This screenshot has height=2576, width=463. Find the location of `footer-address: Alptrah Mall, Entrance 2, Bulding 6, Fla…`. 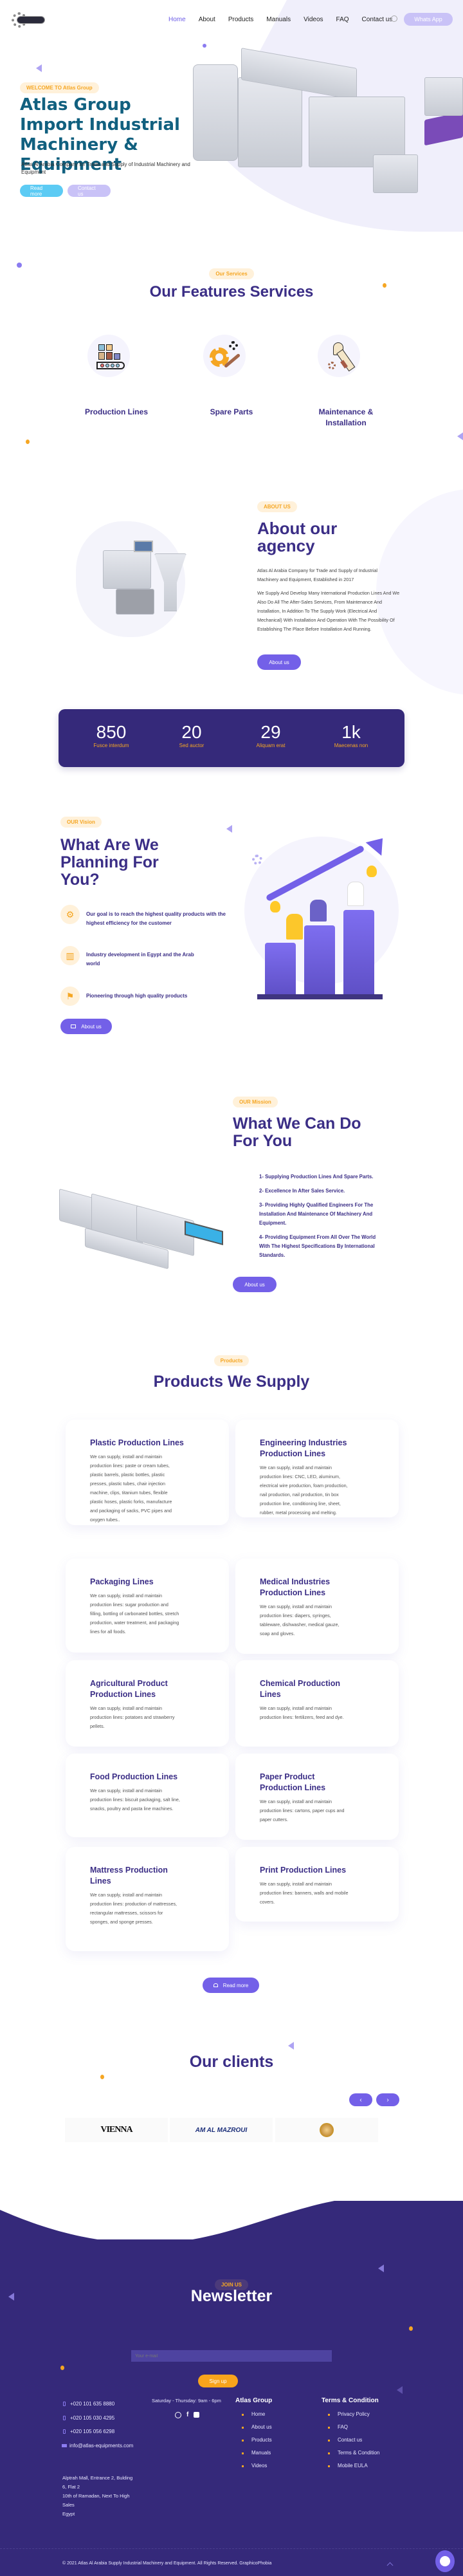

footer-address: Alptrah Mall, Entrance 2, Bulding 6, Fla… is located at coordinates (97, 2496).